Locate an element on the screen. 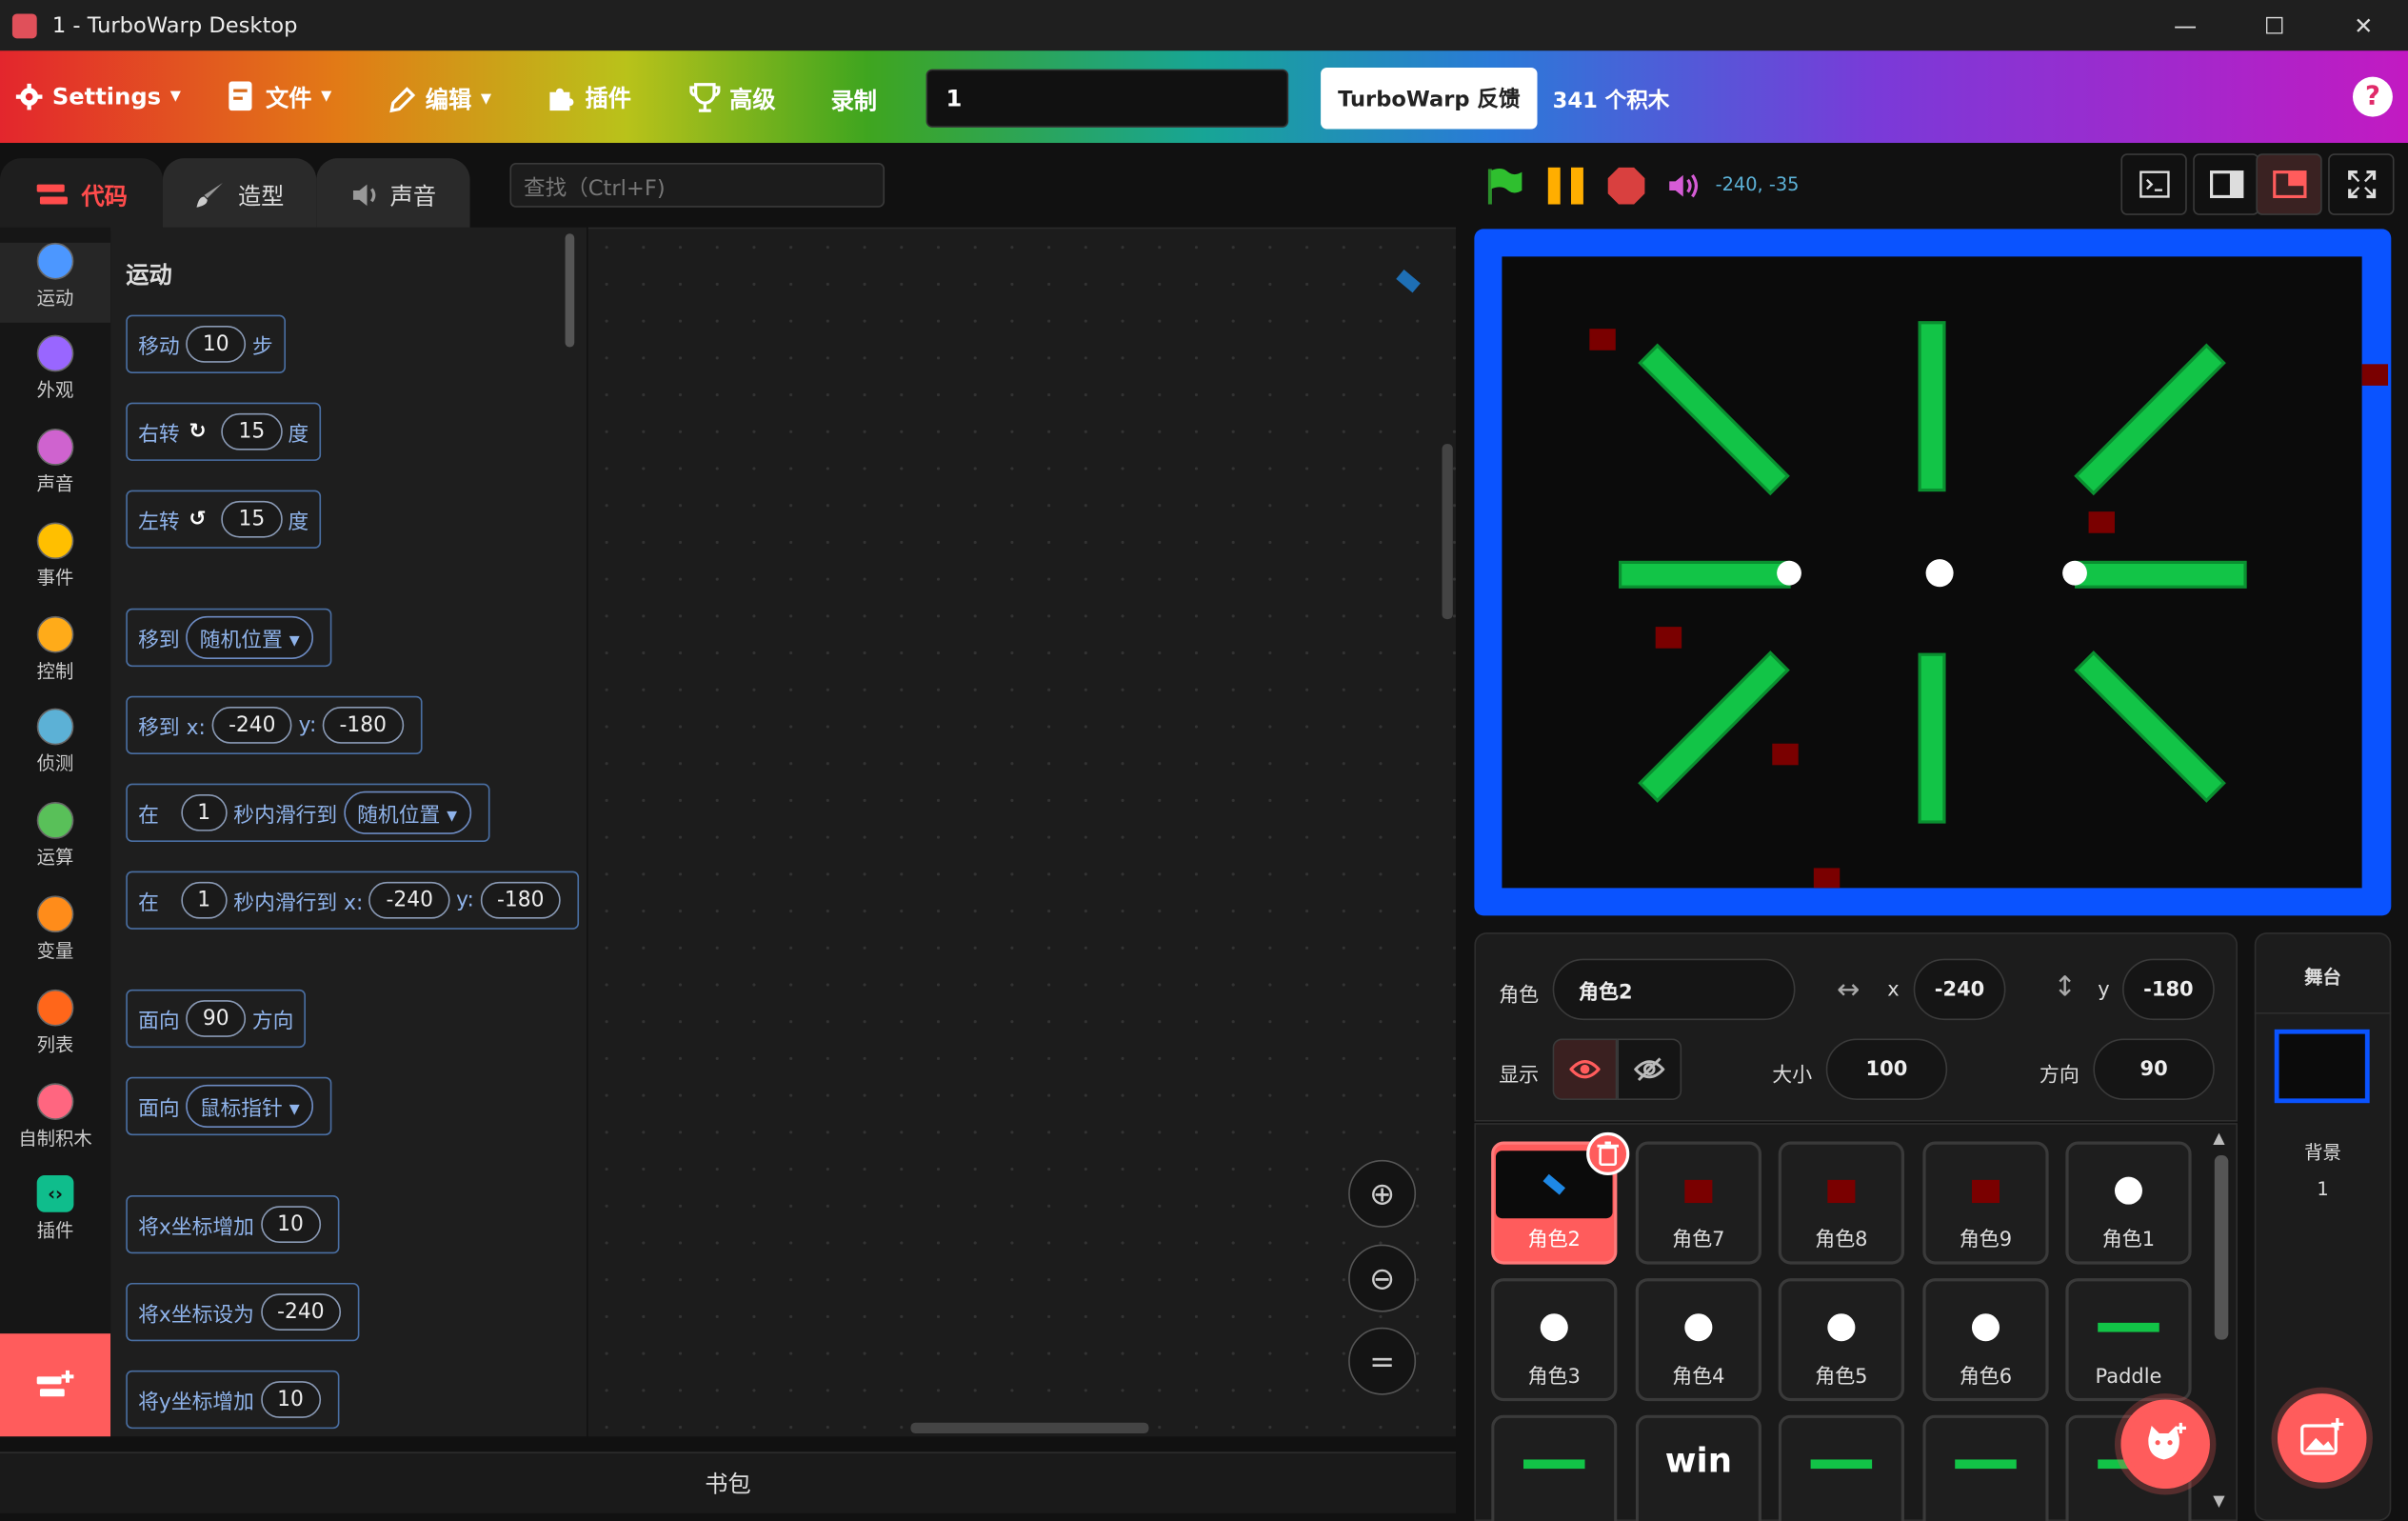 The width and height of the screenshot is (2408, 1521). sprite-tile: 角色1 is located at coordinates (2128, 1203).